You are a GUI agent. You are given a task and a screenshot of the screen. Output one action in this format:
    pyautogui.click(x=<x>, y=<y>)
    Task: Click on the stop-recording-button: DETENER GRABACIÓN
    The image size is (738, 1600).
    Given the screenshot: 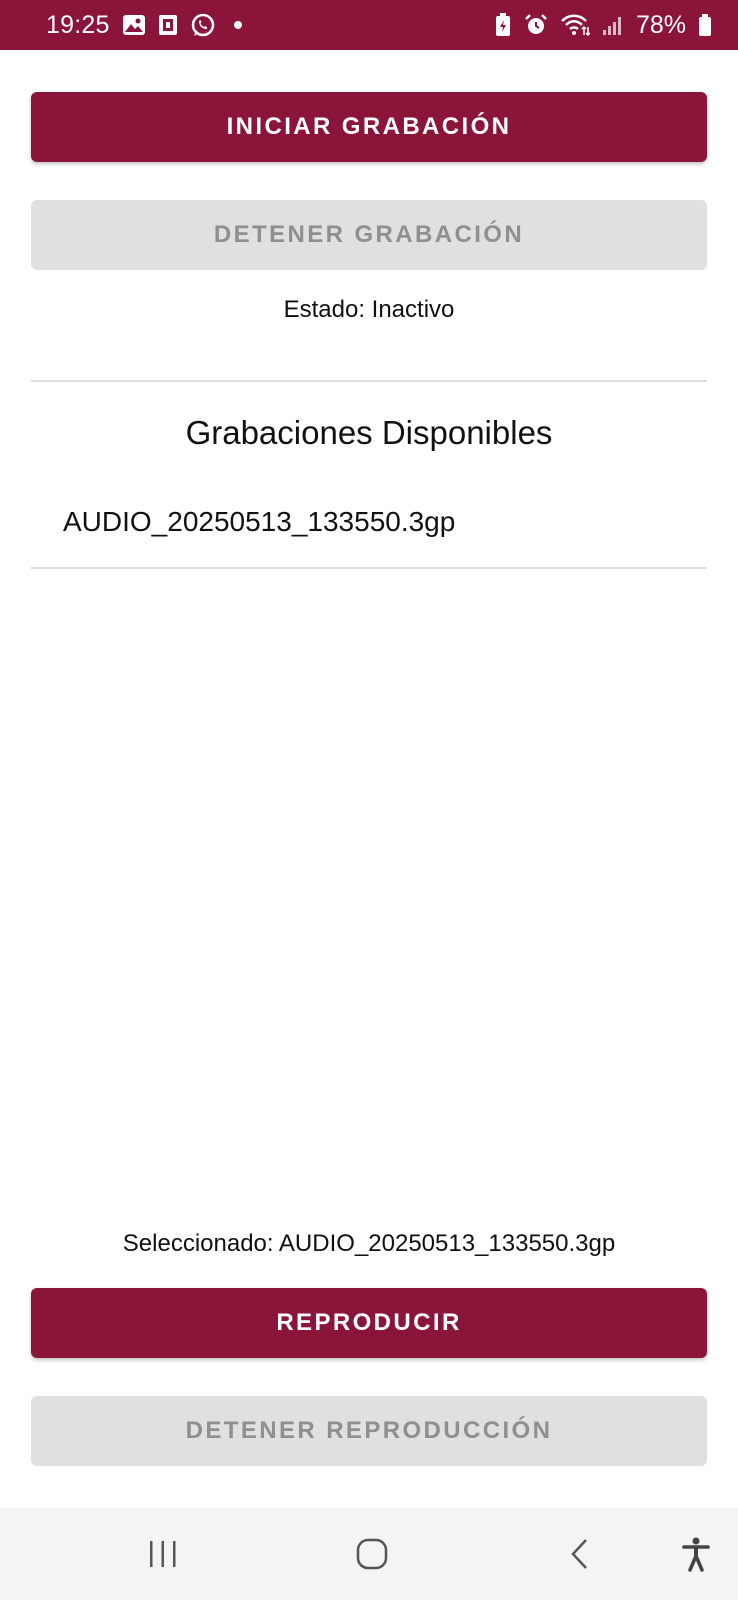 What is the action you would take?
    pyautogui.click(x=369, y=235)
    